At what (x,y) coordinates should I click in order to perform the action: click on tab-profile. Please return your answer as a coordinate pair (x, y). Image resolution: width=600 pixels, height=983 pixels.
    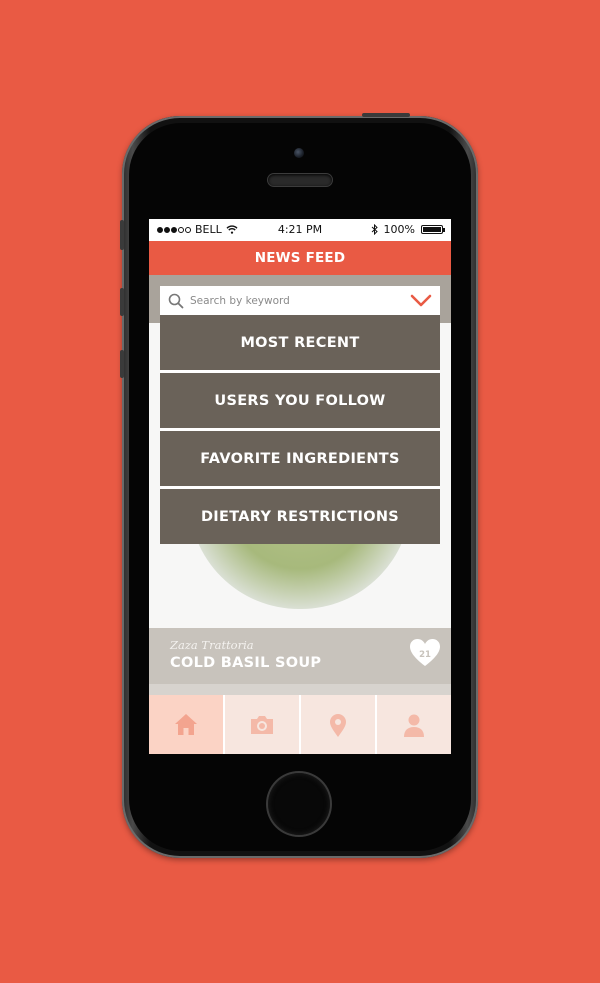
    Looking at the image, I should click on (414, 724).